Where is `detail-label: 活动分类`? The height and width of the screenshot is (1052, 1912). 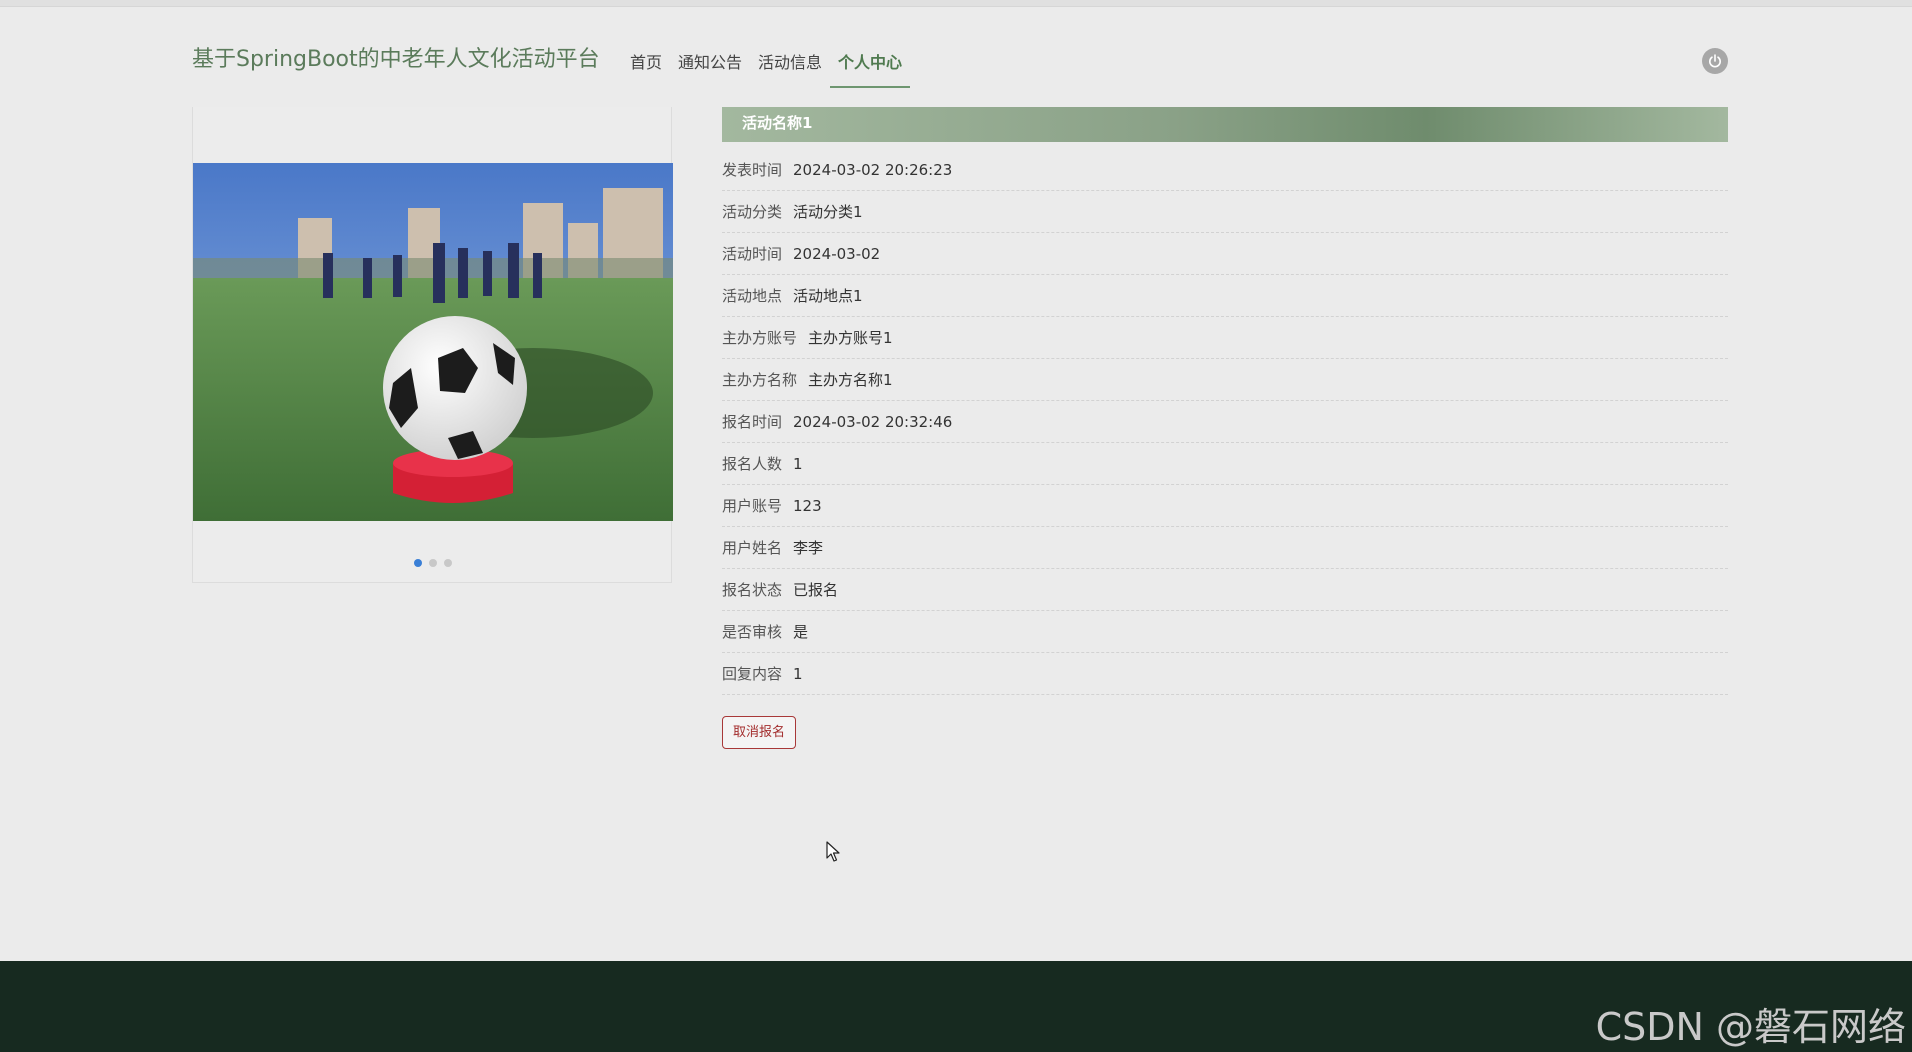 detail-label: 活动分类 is located at coordinates (752, 212).